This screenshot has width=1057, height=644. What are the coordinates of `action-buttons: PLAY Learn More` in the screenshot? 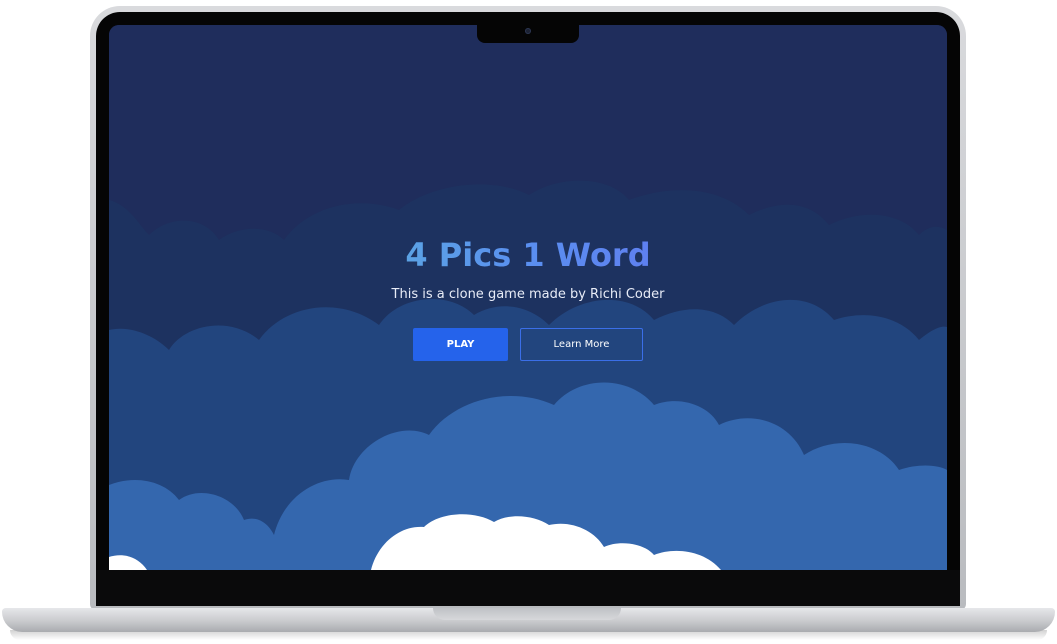 It's located at (528, 344).